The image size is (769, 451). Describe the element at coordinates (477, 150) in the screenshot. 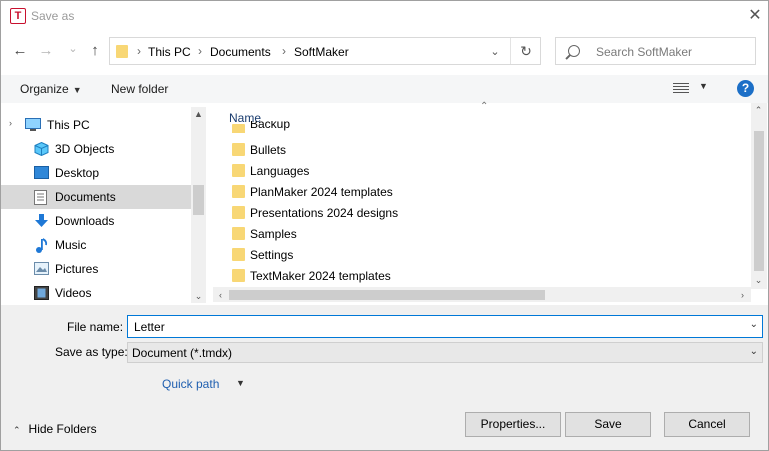

I see `list-item: Bullets` at that location.